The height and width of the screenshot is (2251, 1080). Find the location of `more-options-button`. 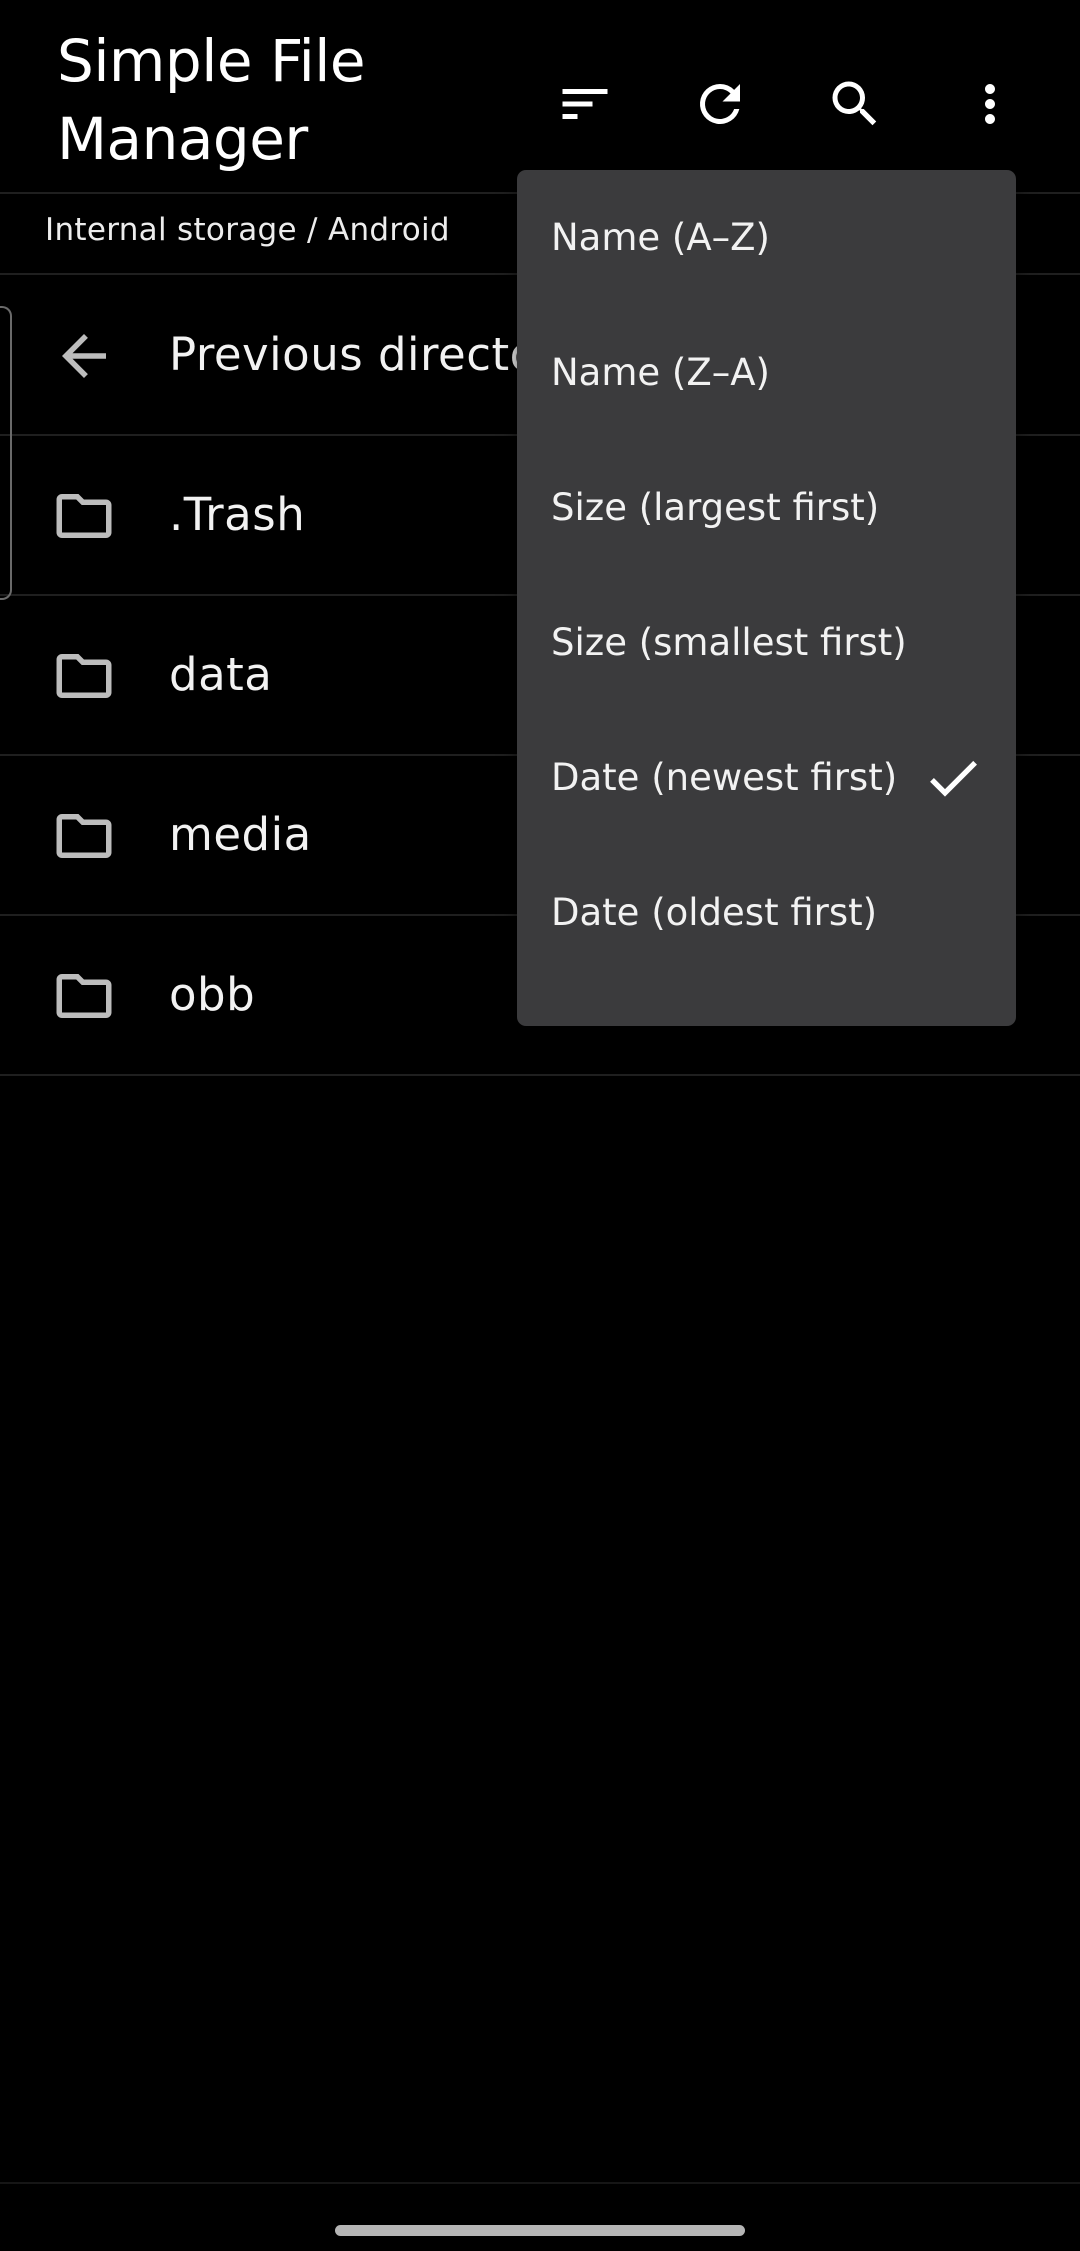

more-options-button is located at coordinates (990, 104).